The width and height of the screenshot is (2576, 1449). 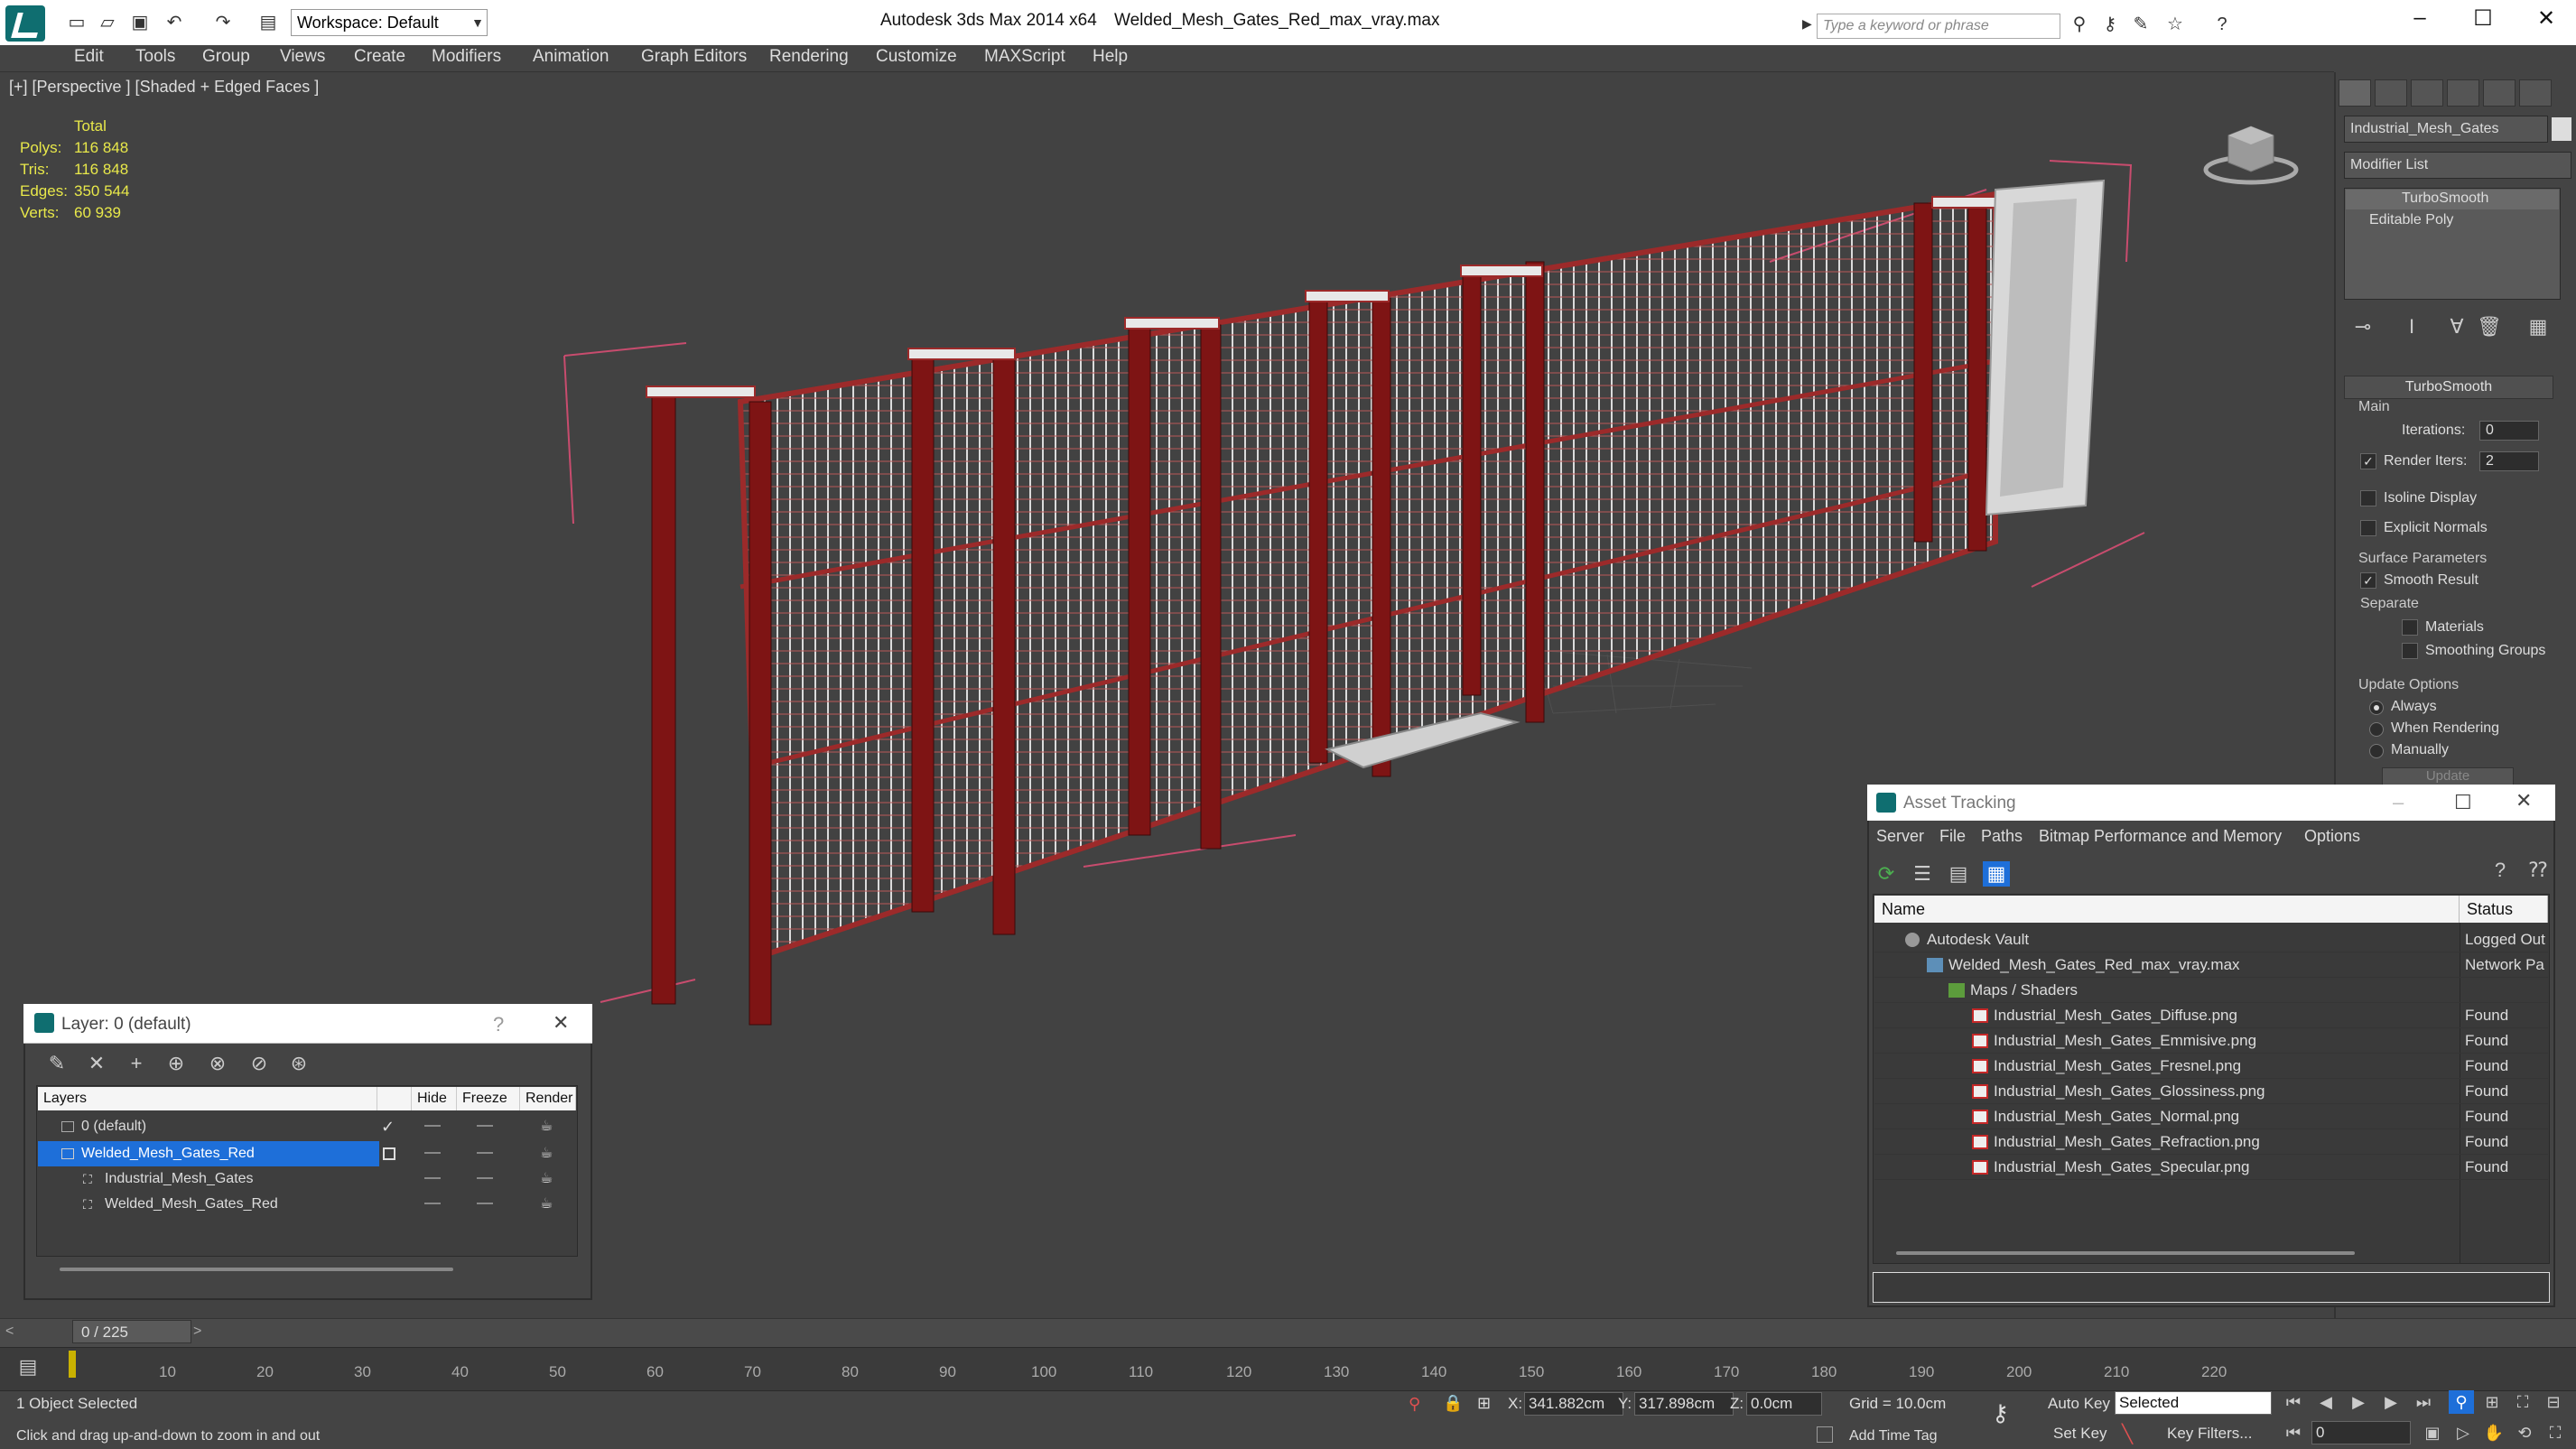 I want to click on minimize-button: –, so click(x=2419, y=18).